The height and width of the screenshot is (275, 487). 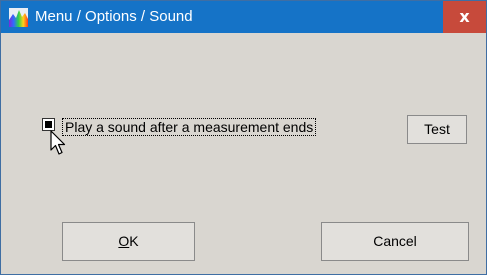 I want to click on ok-button-label: OK, so click(x=128, y=241).